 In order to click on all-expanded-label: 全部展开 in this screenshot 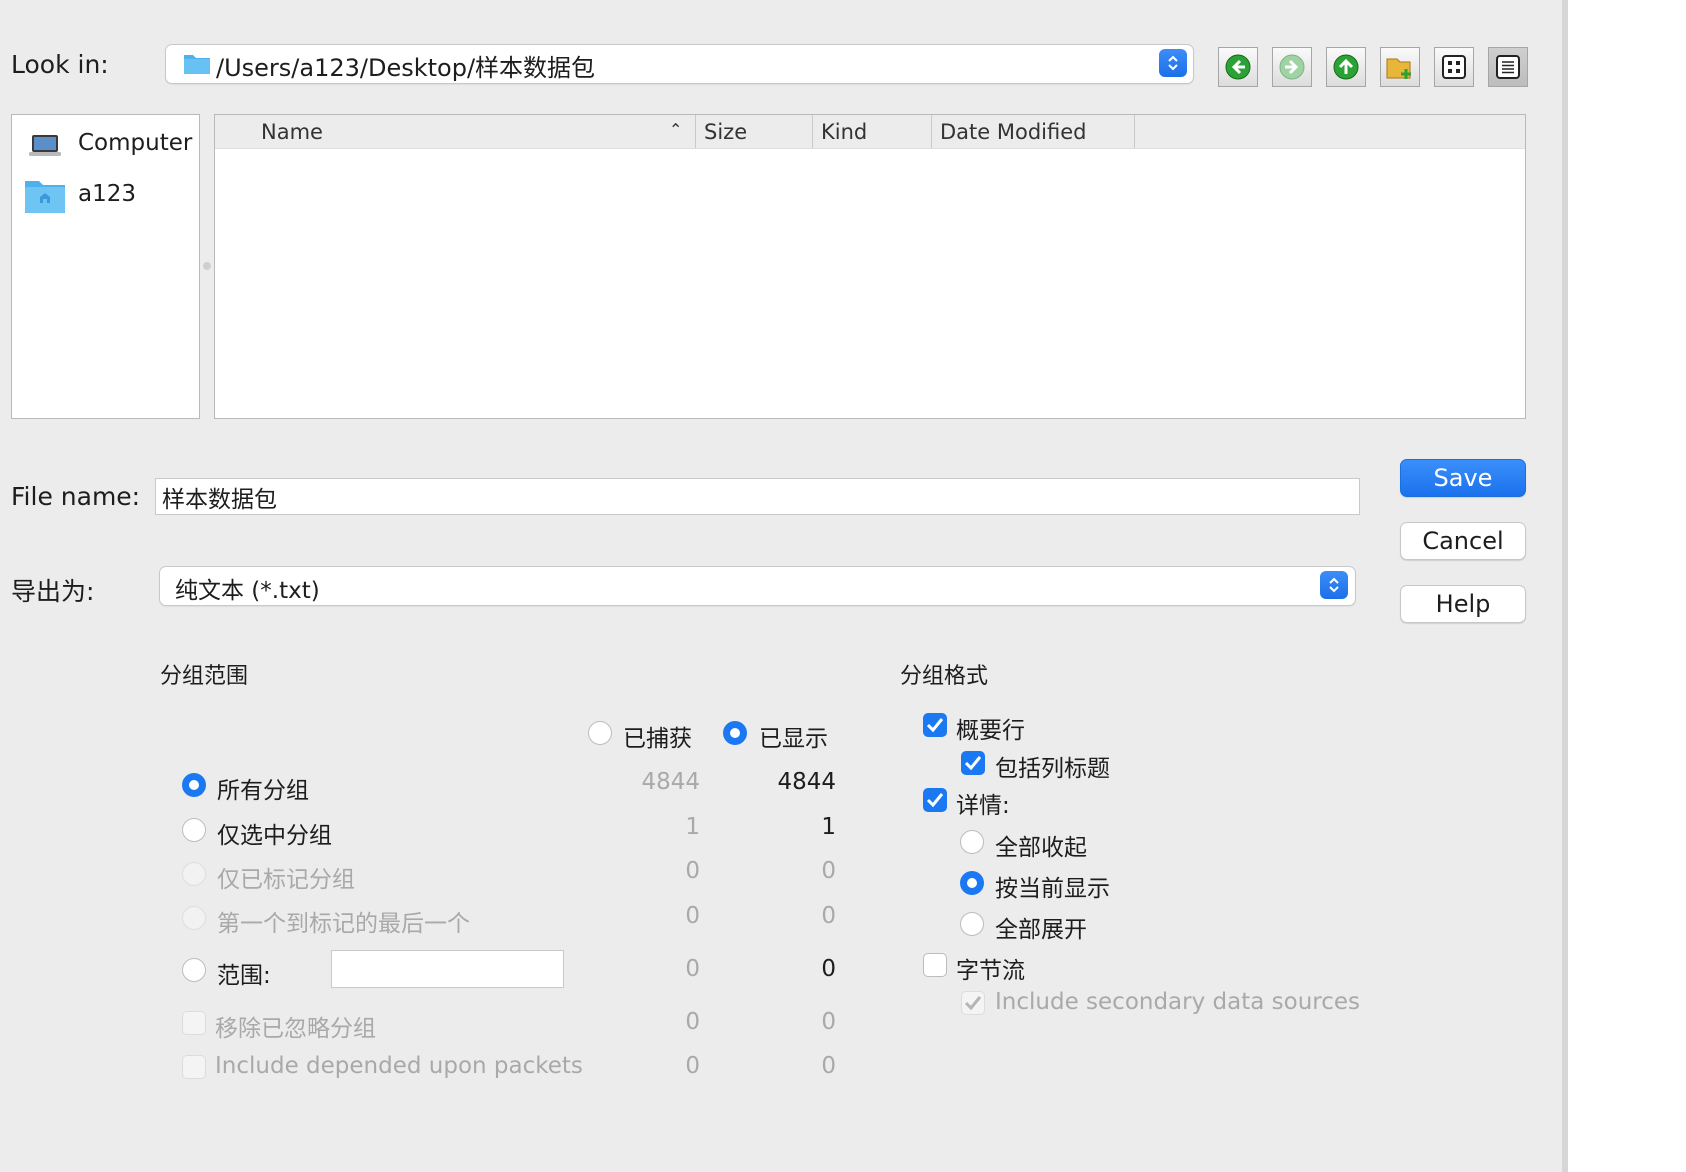, I will do `click(1041, 930)`.